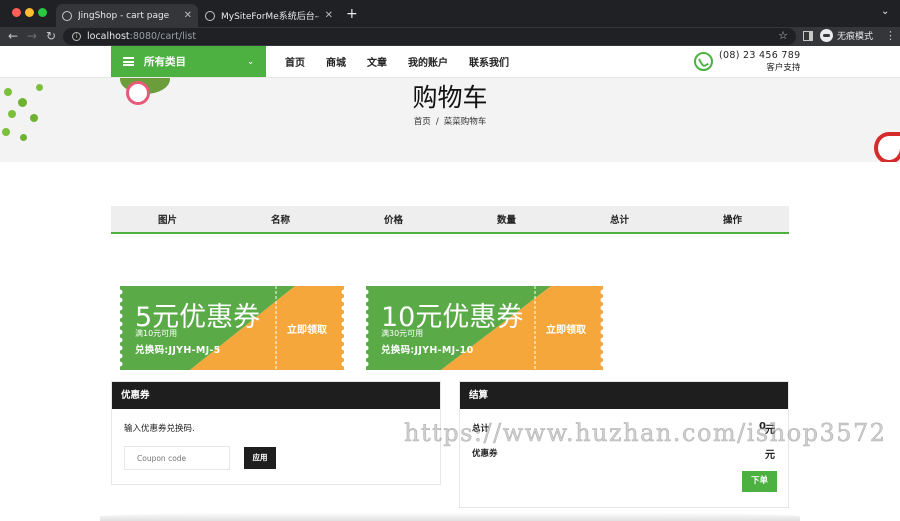 The height and width of the screenshot is (521, 900). Describe the element at coordinates (808, 36) in the screenshot. I see `side-panel-icon` at that location.